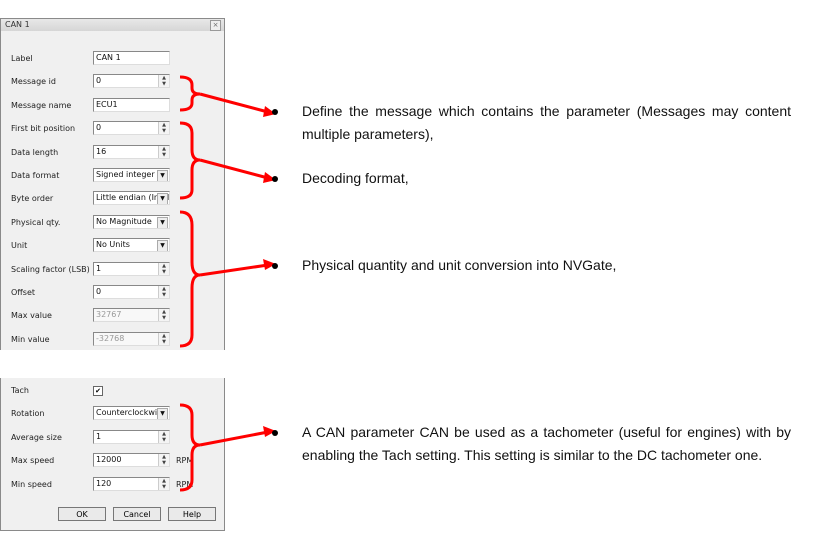 The width and height of the screenshot is (820, 536). What do you see at coordinates (355, 178) in the screenshot?
I see `annotation-decoding: Decoding format,` at bounding box center [355, 178].